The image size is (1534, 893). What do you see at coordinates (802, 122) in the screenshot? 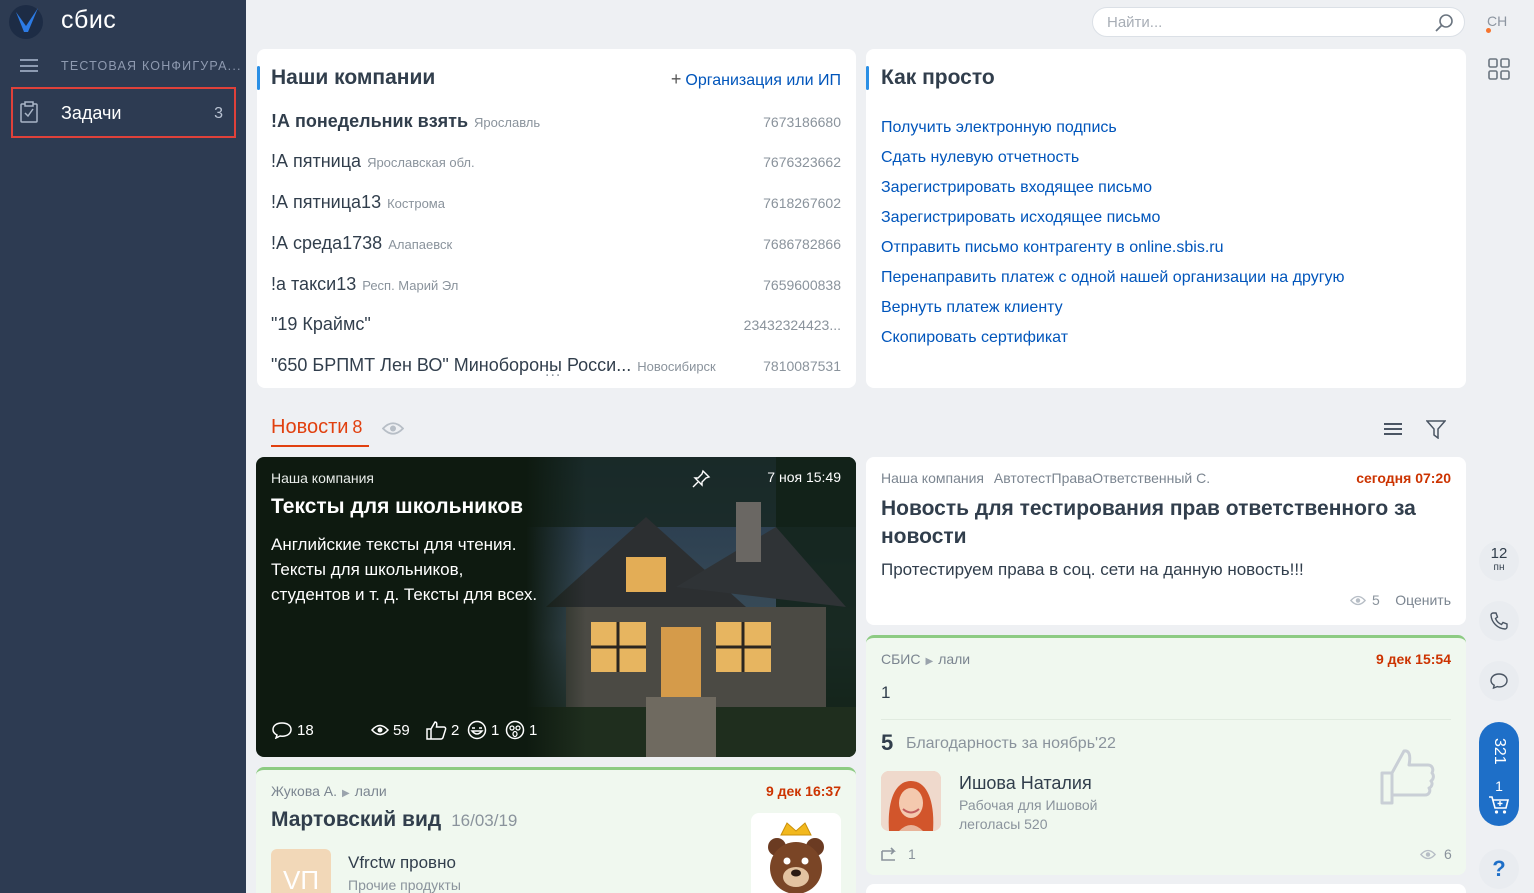
I see `company-inn: 7673186680` at bounding box center [802, 122].